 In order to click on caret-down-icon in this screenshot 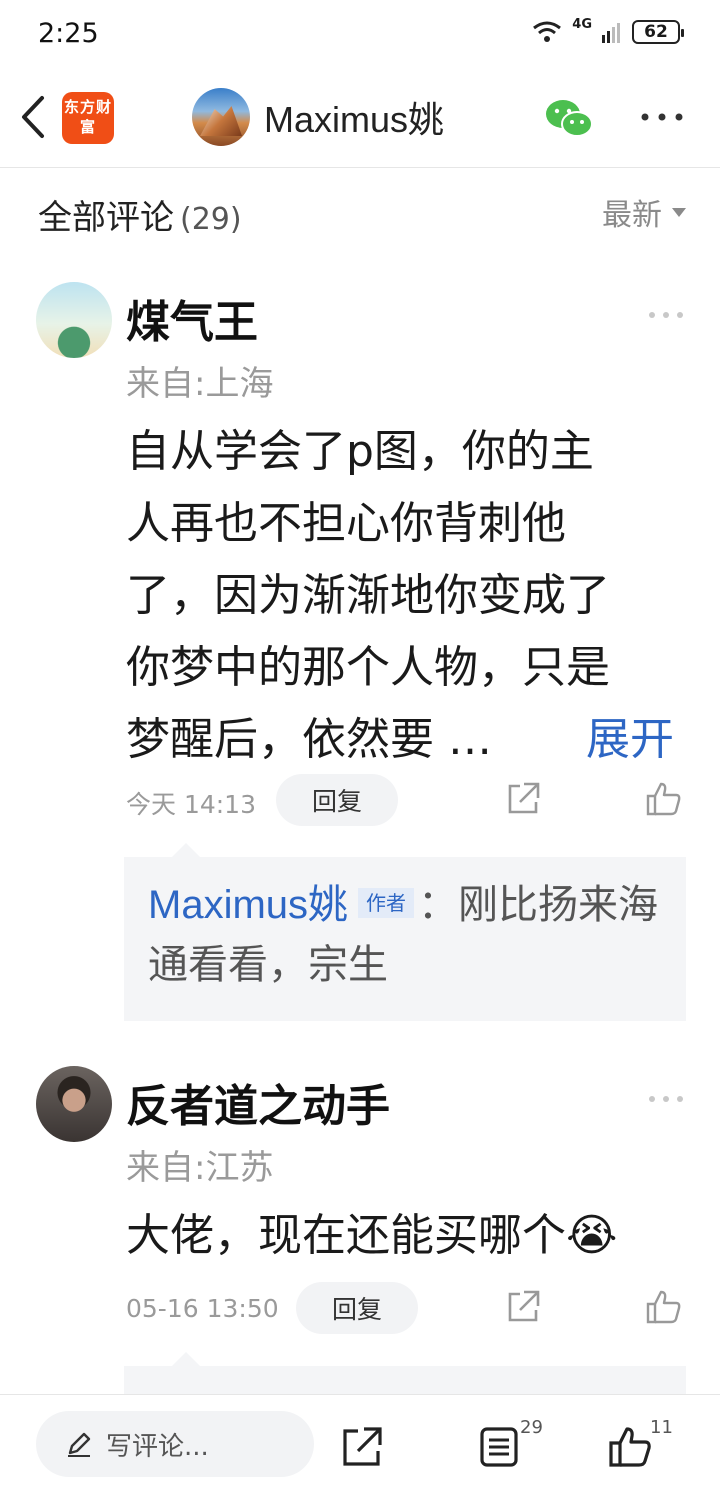, I will do `click(679, 212)`.